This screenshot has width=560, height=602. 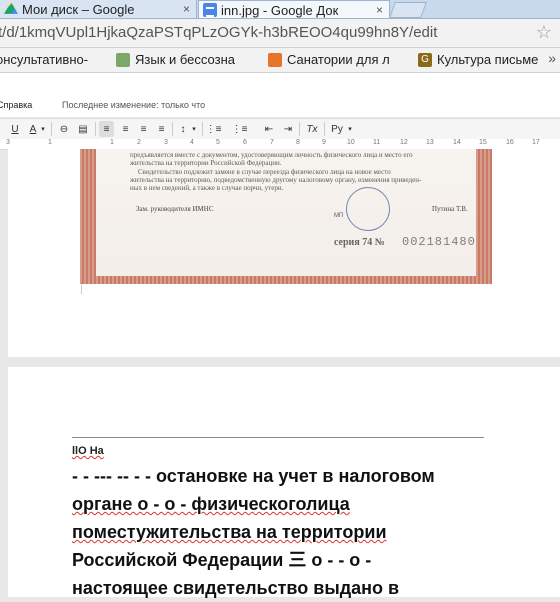 What do you see at coordinates (245, 142) in the screenshot?
I see `ruler-tick-label: 6` at bounding box center [245, 142].